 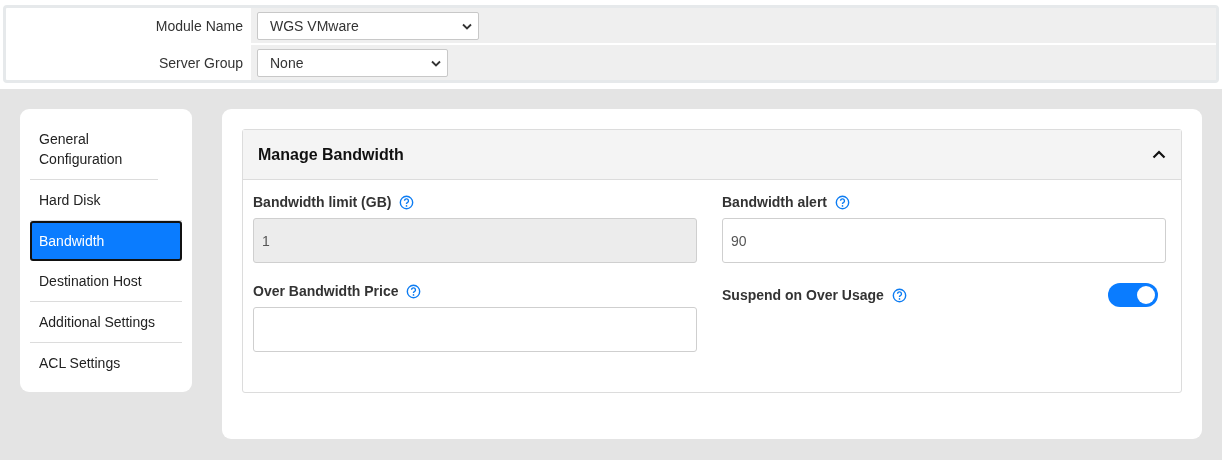 What do you see at coordinates (200, 62) in the screenshot?
I see `field-label: Server Group` at bounding box center [200, 62].